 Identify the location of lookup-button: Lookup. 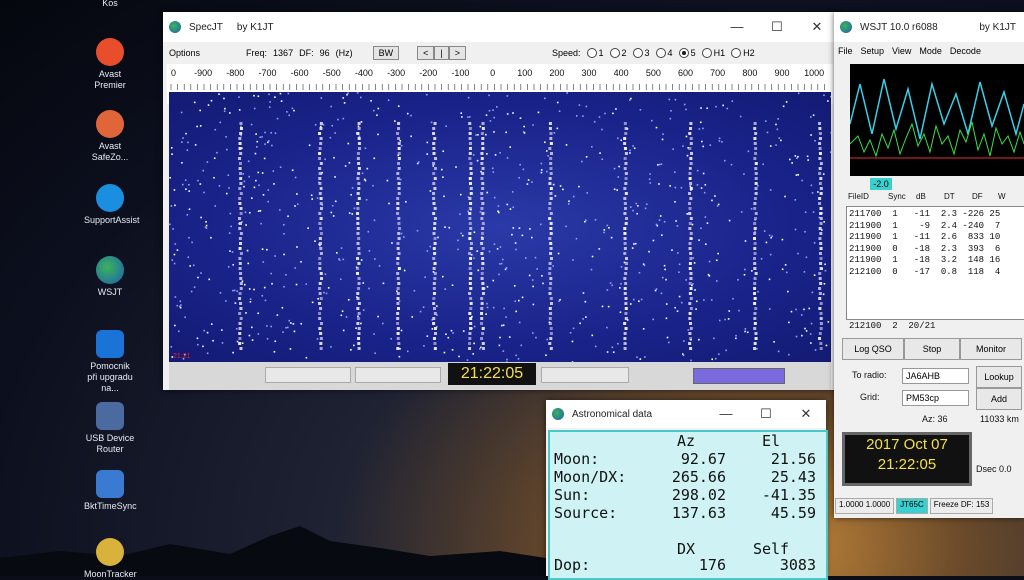
(999, 377).